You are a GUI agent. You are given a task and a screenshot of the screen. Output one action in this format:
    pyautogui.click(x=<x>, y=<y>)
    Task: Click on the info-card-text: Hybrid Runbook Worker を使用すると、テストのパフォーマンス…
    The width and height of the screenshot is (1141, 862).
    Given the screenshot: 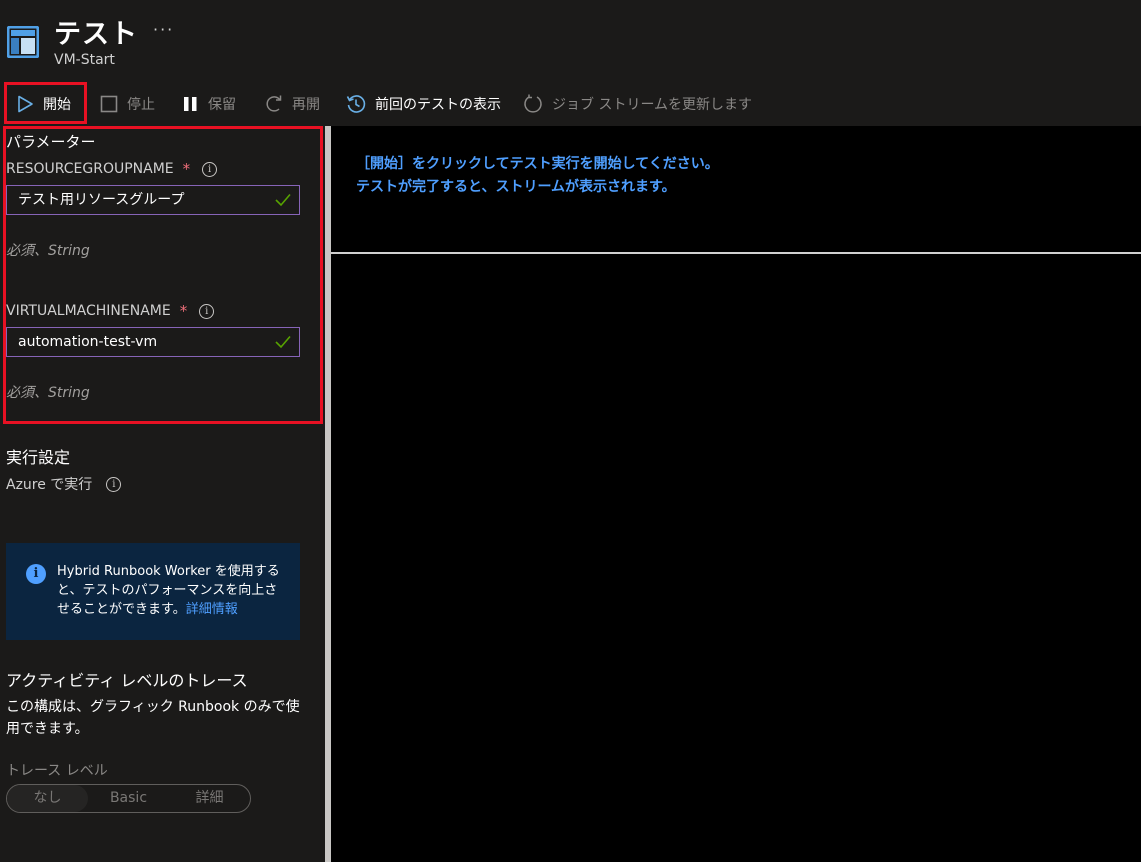 What is the action you would take?
    pyautogui.click(x=173, y=590)
    